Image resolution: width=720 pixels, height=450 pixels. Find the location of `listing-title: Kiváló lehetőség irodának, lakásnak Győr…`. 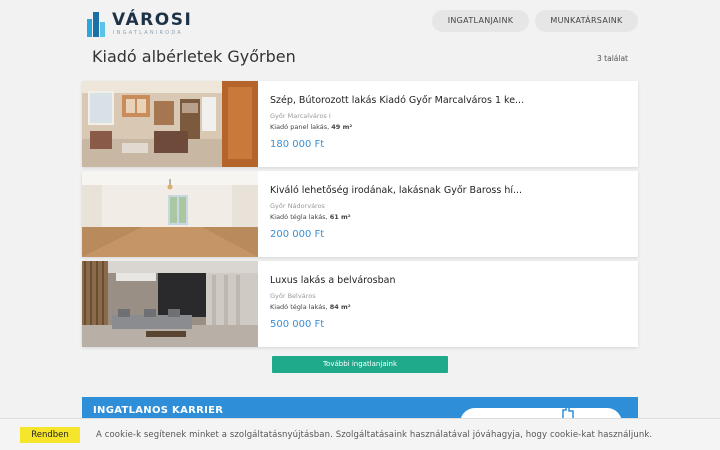

listing-title: Kiváló lehetőség irodának, lakásnak Győr… is located at coordinates (450, 190).